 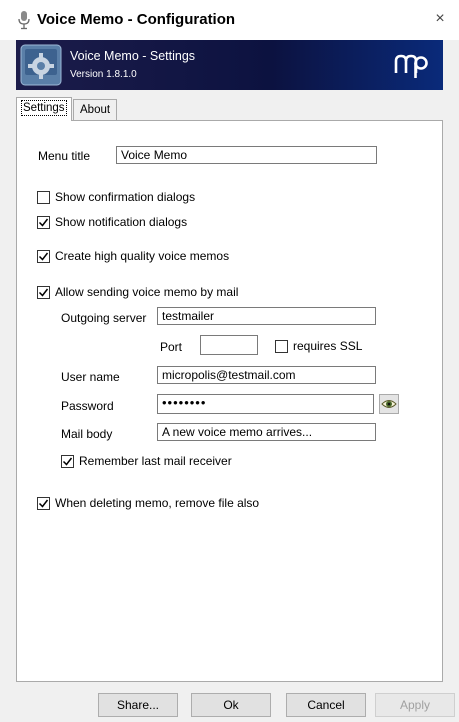 What do you see at coordinates (125, 197) in the screenshot?
I see `show-confirmation-label: Show confirmation dialogs` at bounding box center [125, 197].